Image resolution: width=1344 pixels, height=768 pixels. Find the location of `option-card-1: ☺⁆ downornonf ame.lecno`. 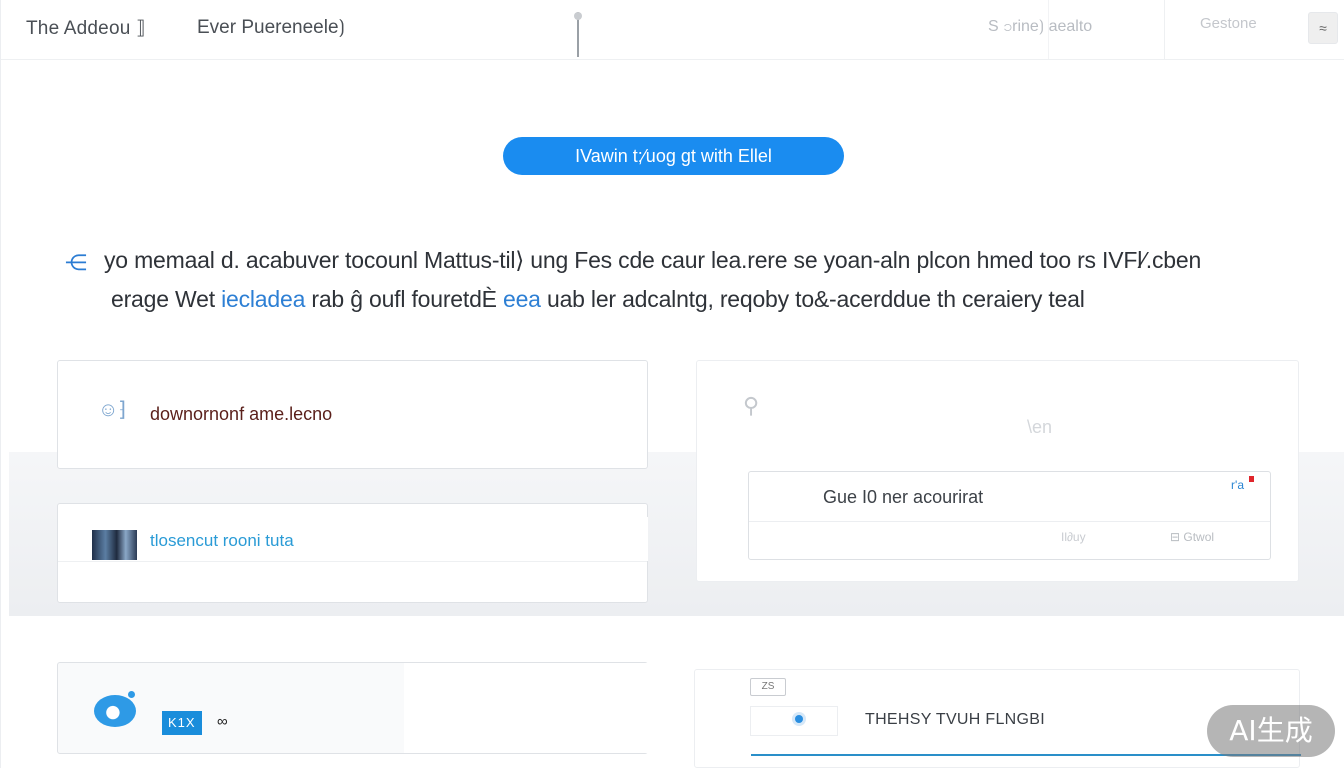

option-card-1: ☺⁆ downornonf ame.lecno is located at coordinates (352, 414).